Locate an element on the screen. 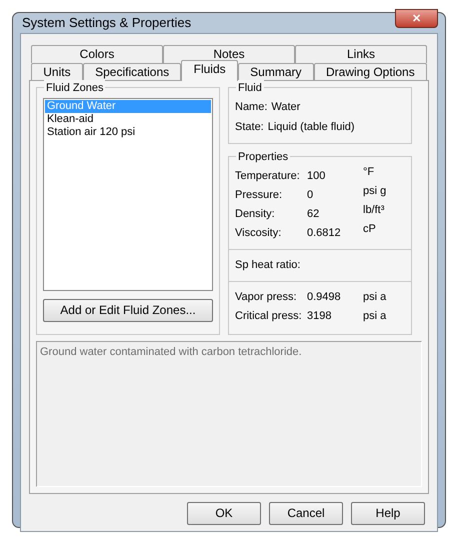 The height and width of the screenshot is (542, 460). tab: Fluids is located at coordinates (209, 70).